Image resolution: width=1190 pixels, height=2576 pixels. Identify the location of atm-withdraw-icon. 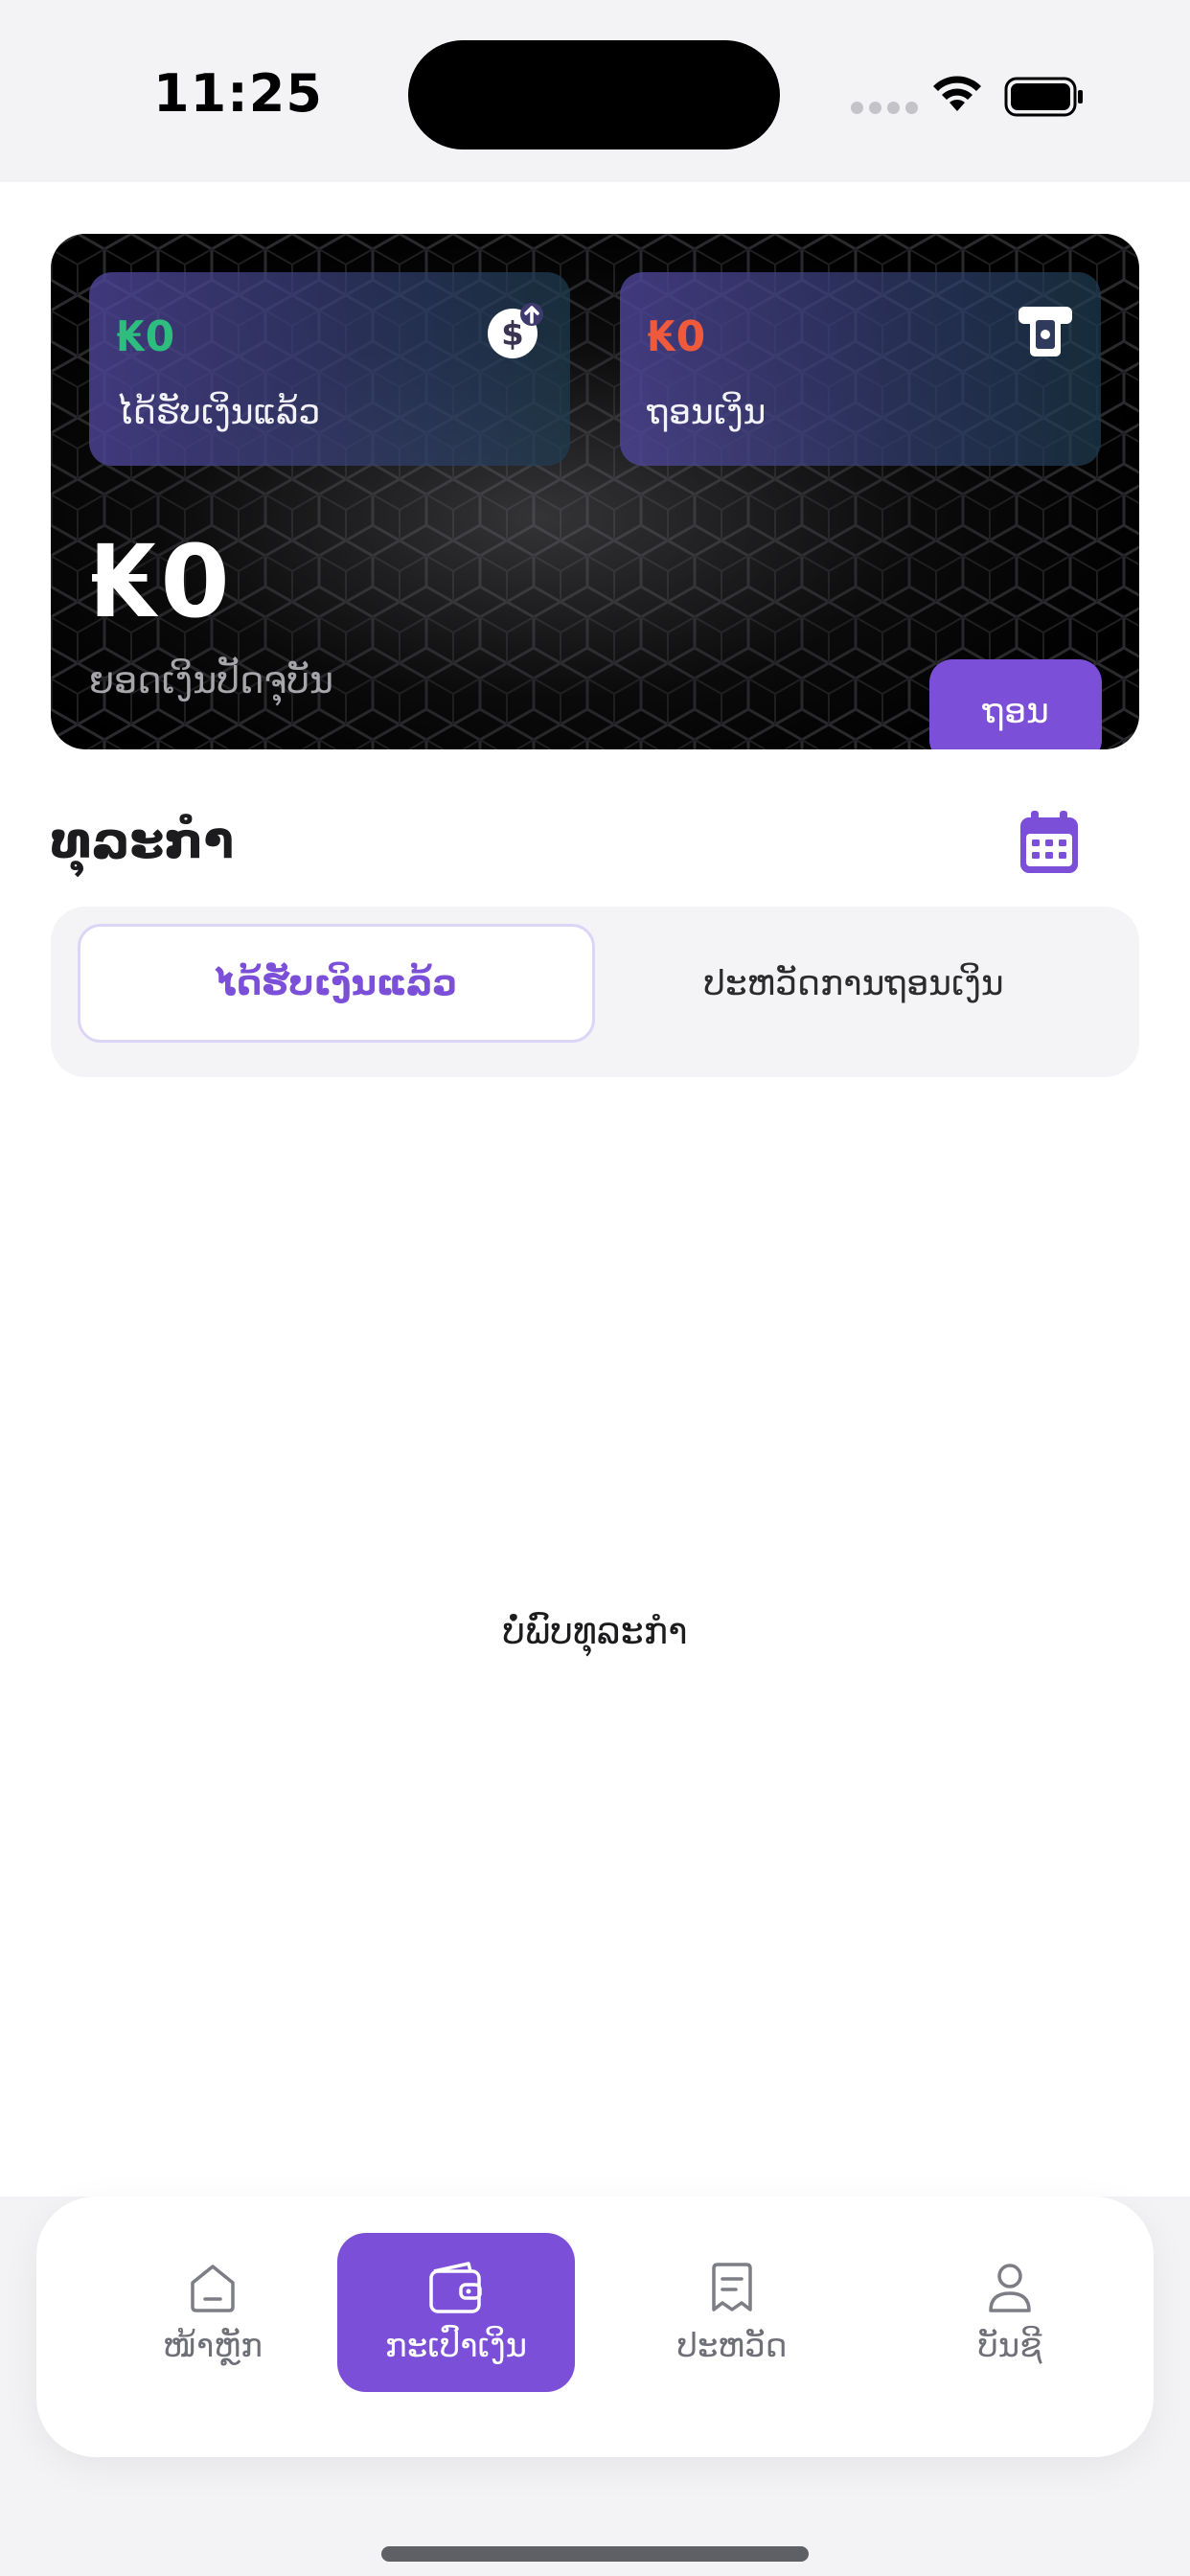
(1045, 331).